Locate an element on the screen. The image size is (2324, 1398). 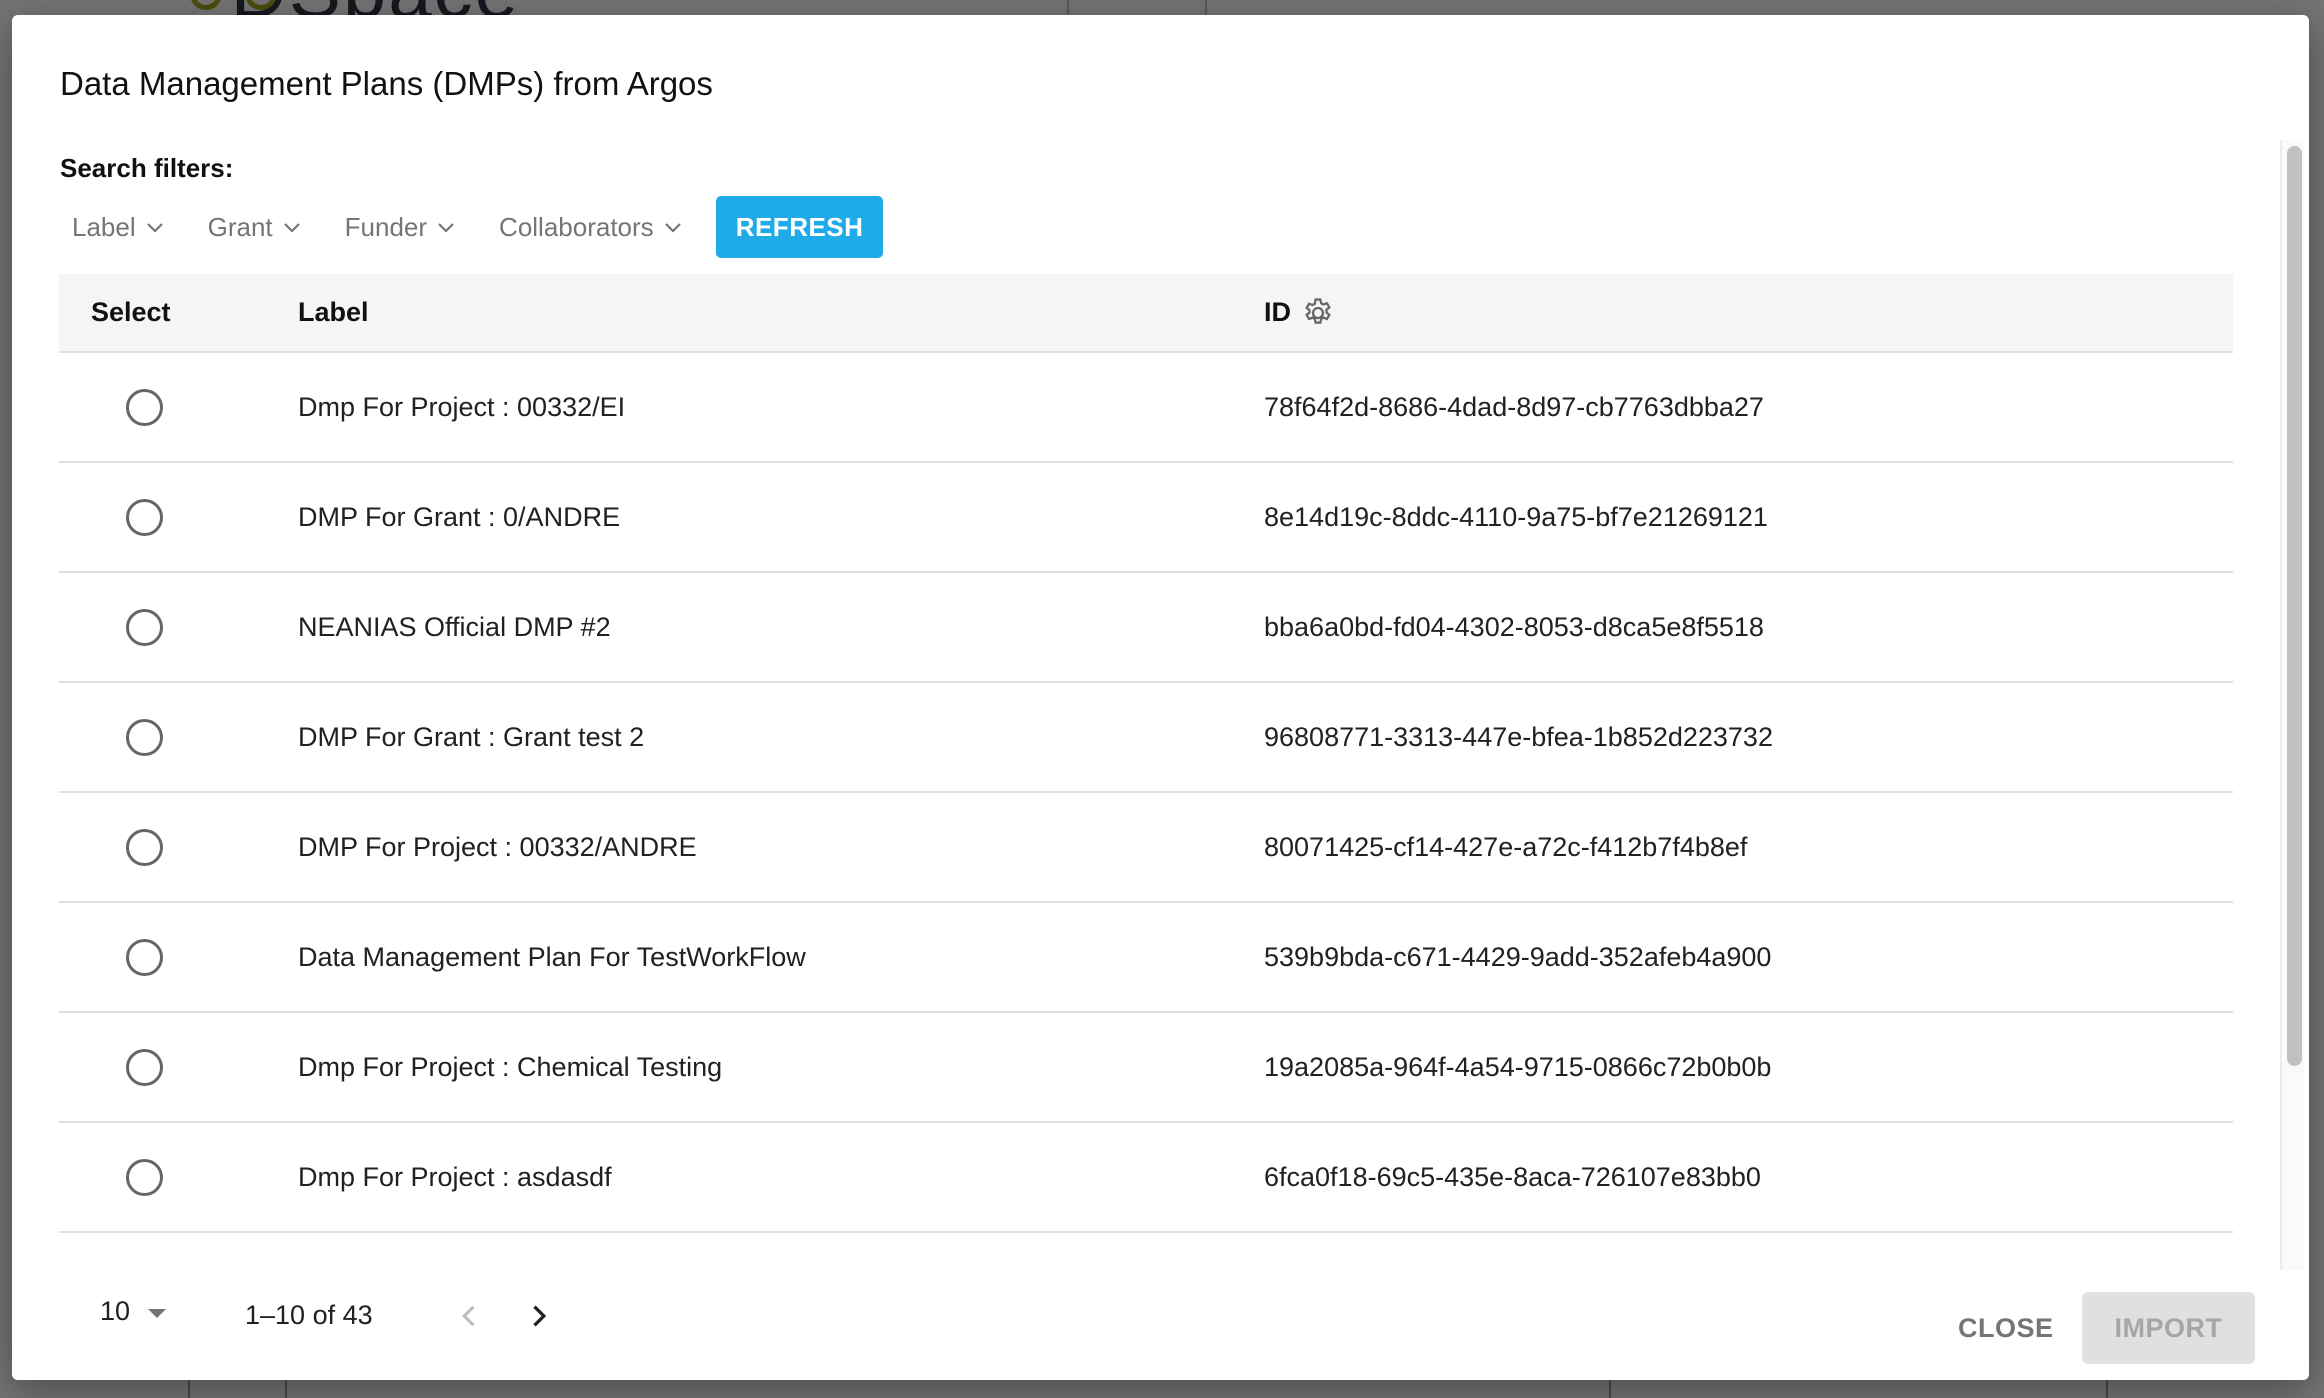
refresh-button: REFRESH is located at coordinates (799, 227).